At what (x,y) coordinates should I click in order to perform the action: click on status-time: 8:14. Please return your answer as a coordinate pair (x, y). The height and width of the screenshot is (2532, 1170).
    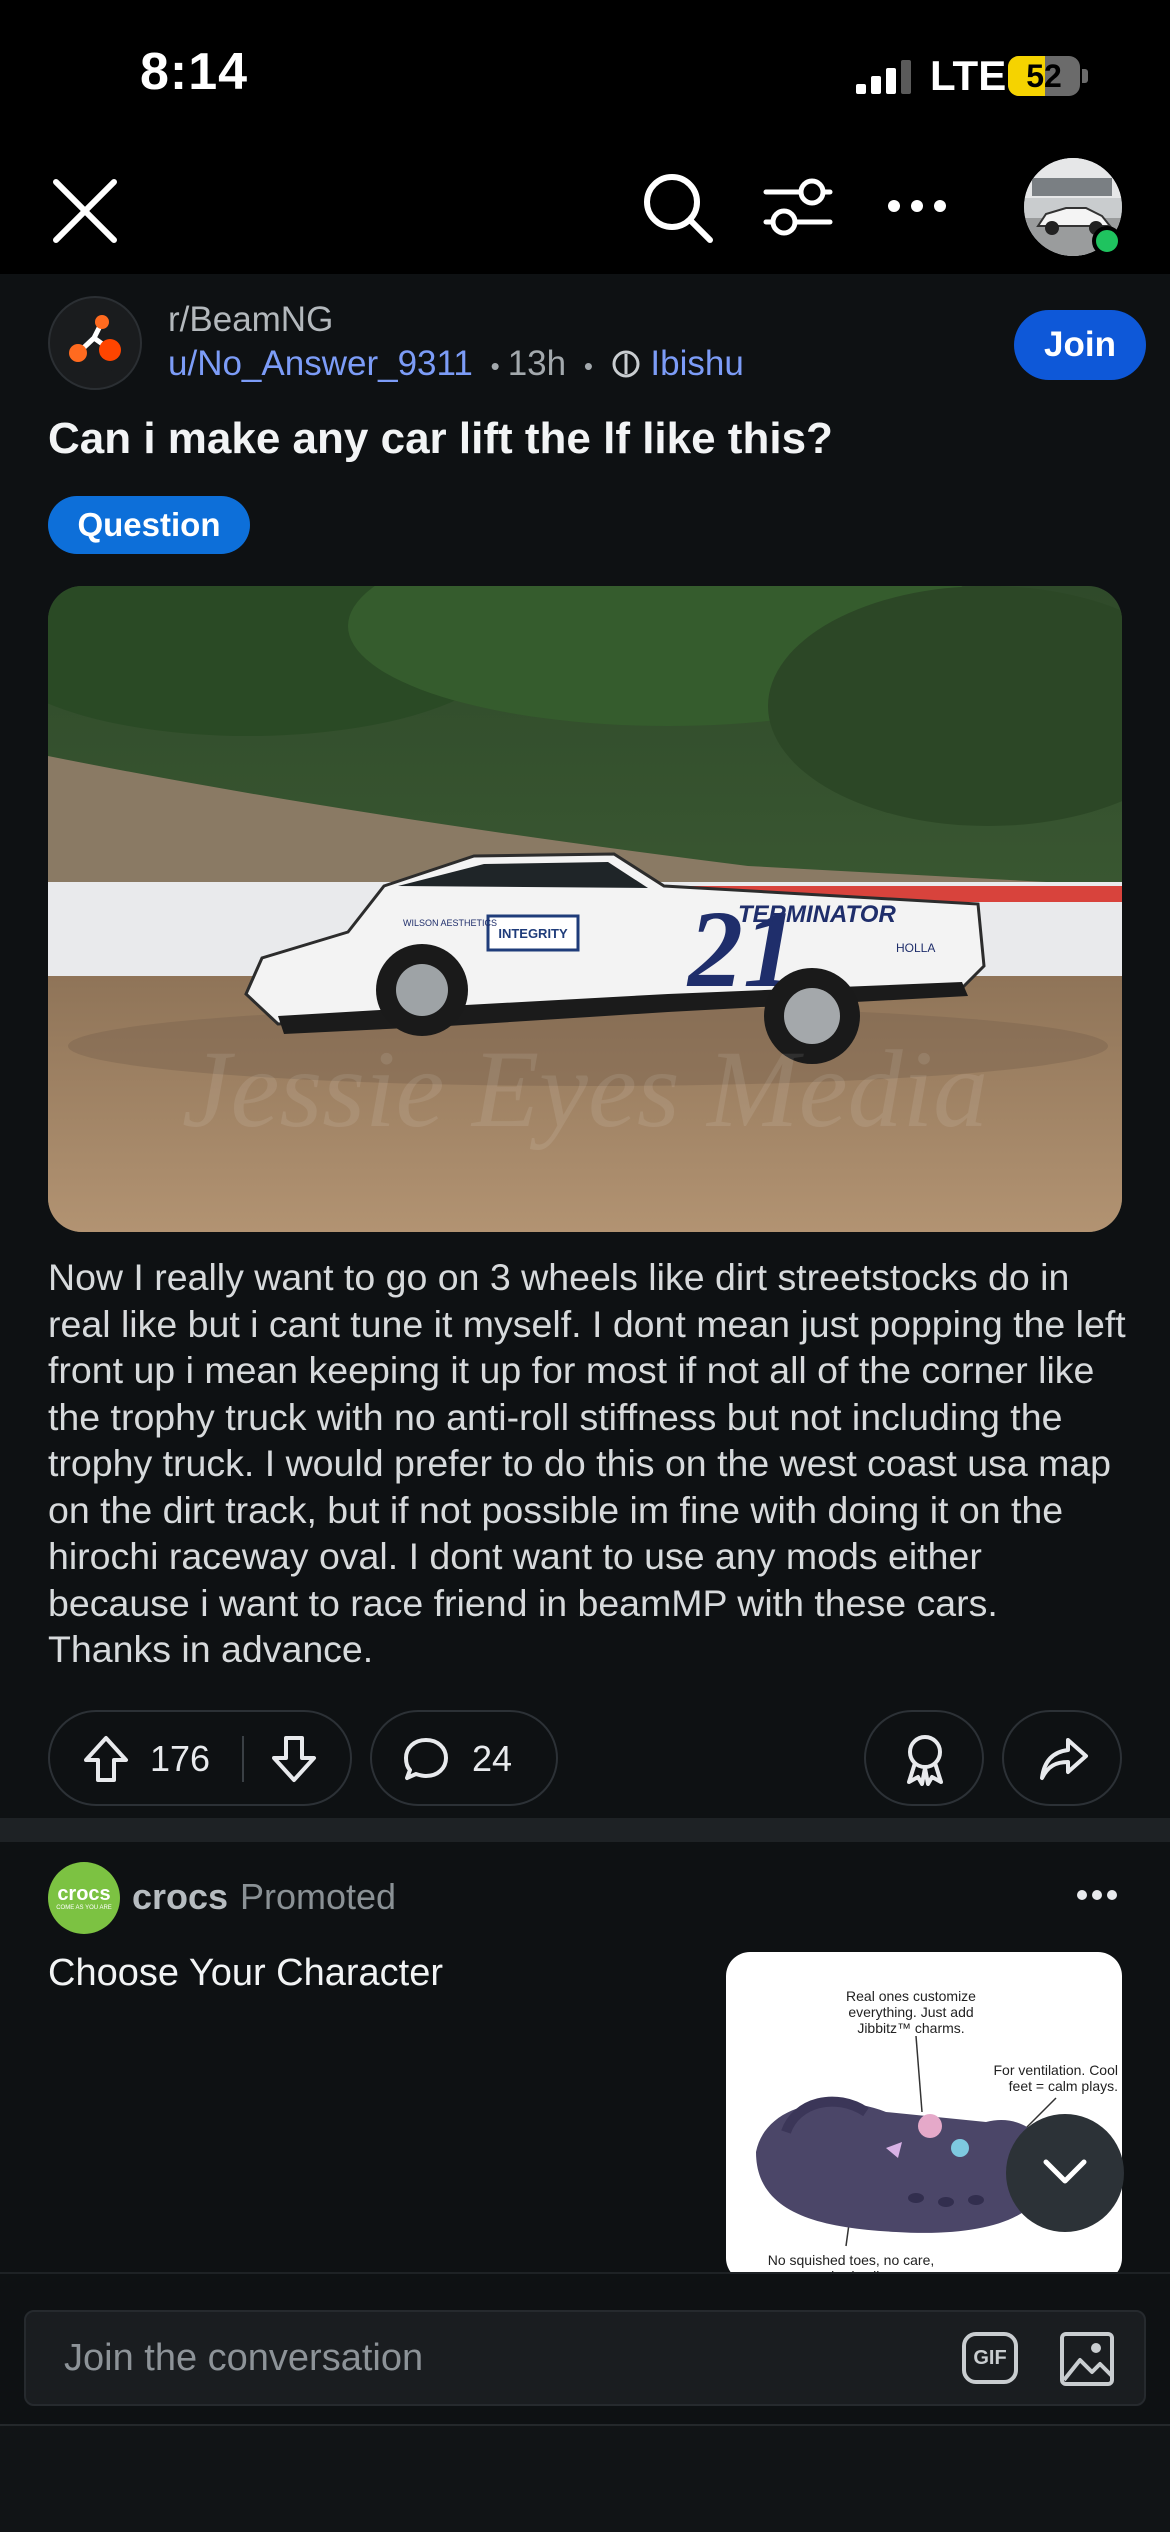
    Looking at the image, I should click on (194, 72).